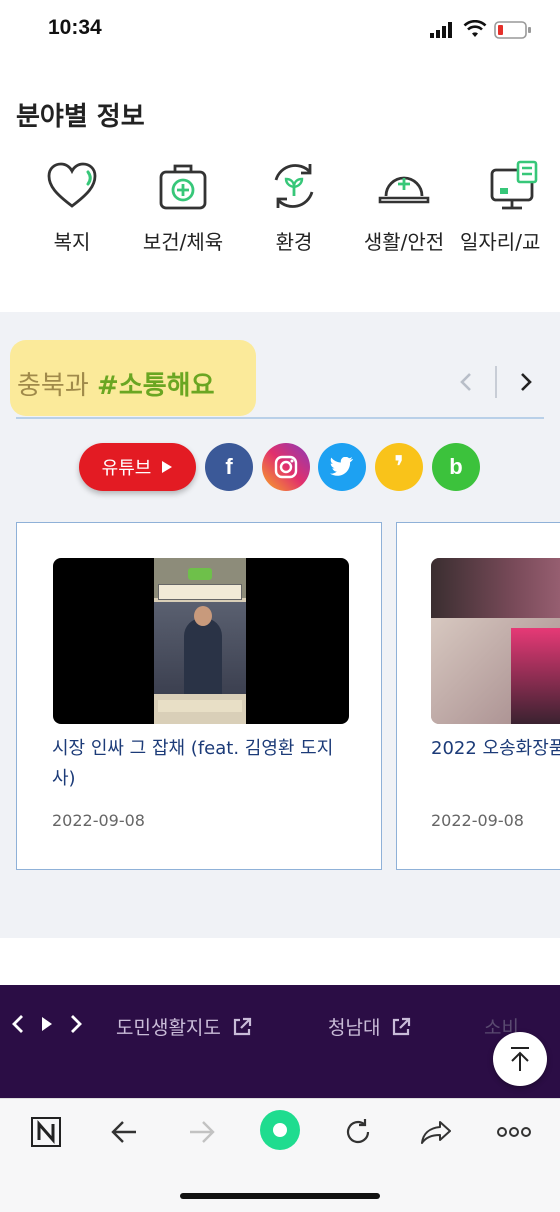 Image resolution: width=560 pixels, height=1212 pixels. I want to click on sns-title-part1: 충북과, so click(57, 386).